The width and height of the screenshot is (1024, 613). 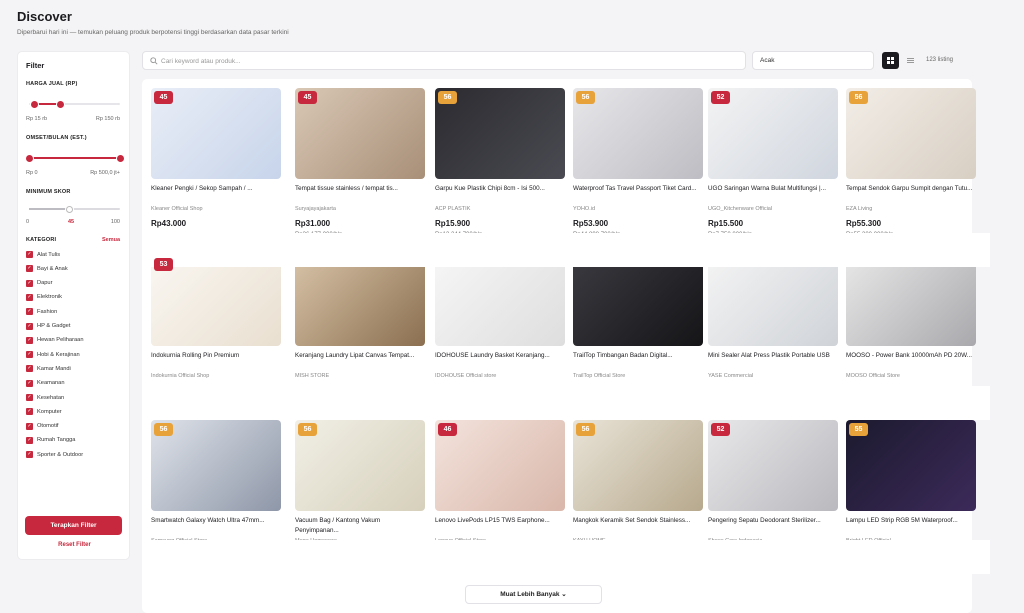 I want to click on category-item-label: HP & Gadget, so click(x=54, y=326).